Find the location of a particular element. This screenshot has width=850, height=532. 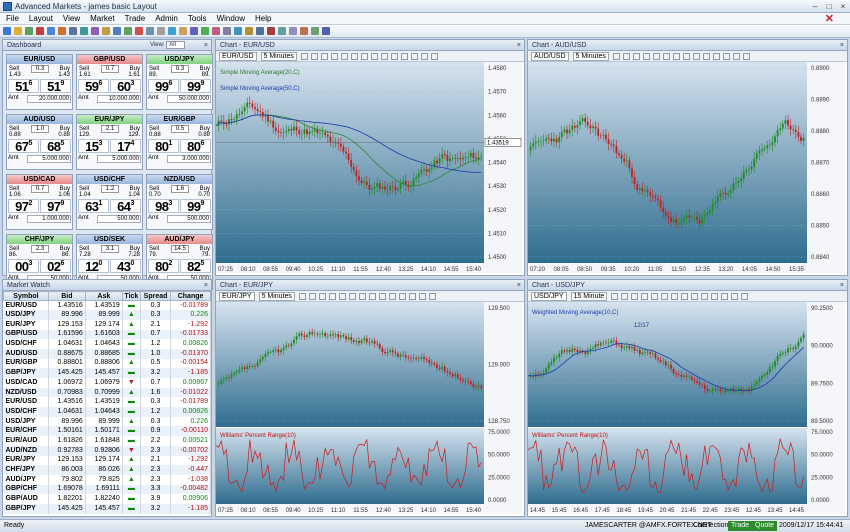

toolbar-tool-13-icon is located at coordinates (150, 31).